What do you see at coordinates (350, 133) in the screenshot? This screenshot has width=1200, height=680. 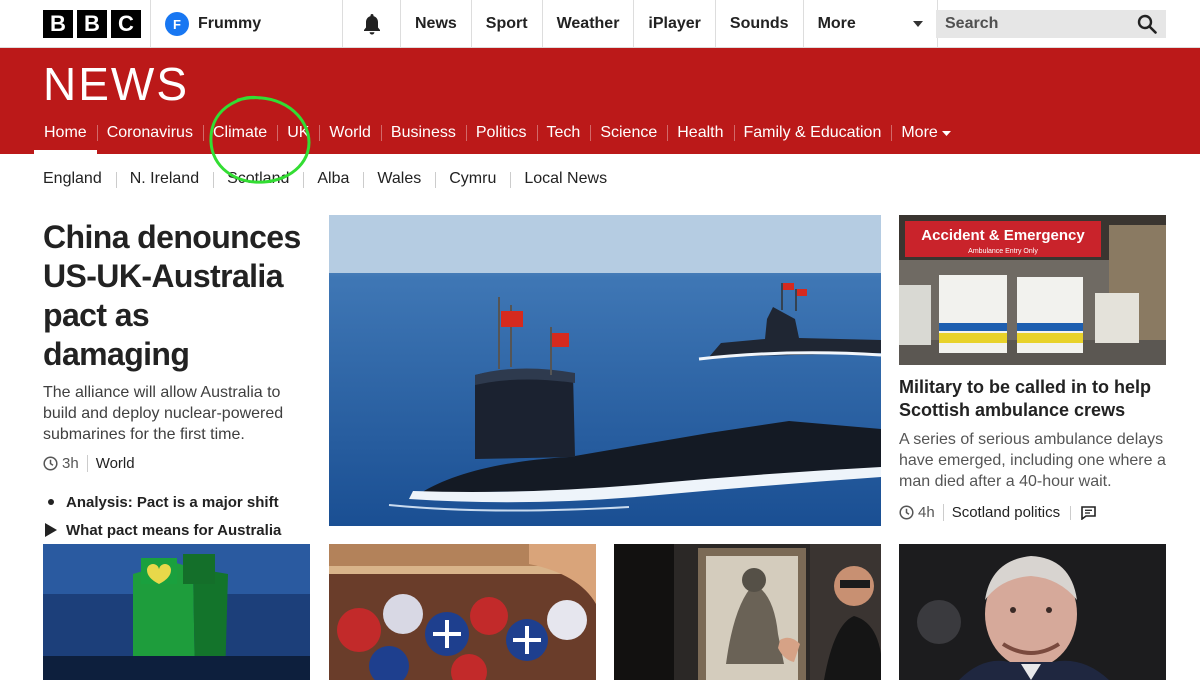 I see `section-world: World` at bounding box center [350, 133].